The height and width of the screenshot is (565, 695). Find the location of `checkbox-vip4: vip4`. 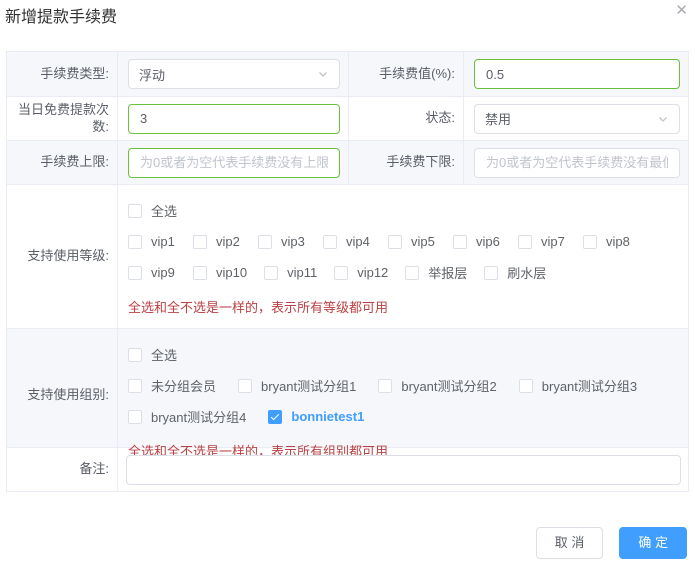

checkbox-vip4: vip4 is located at coordinates (347, 241).